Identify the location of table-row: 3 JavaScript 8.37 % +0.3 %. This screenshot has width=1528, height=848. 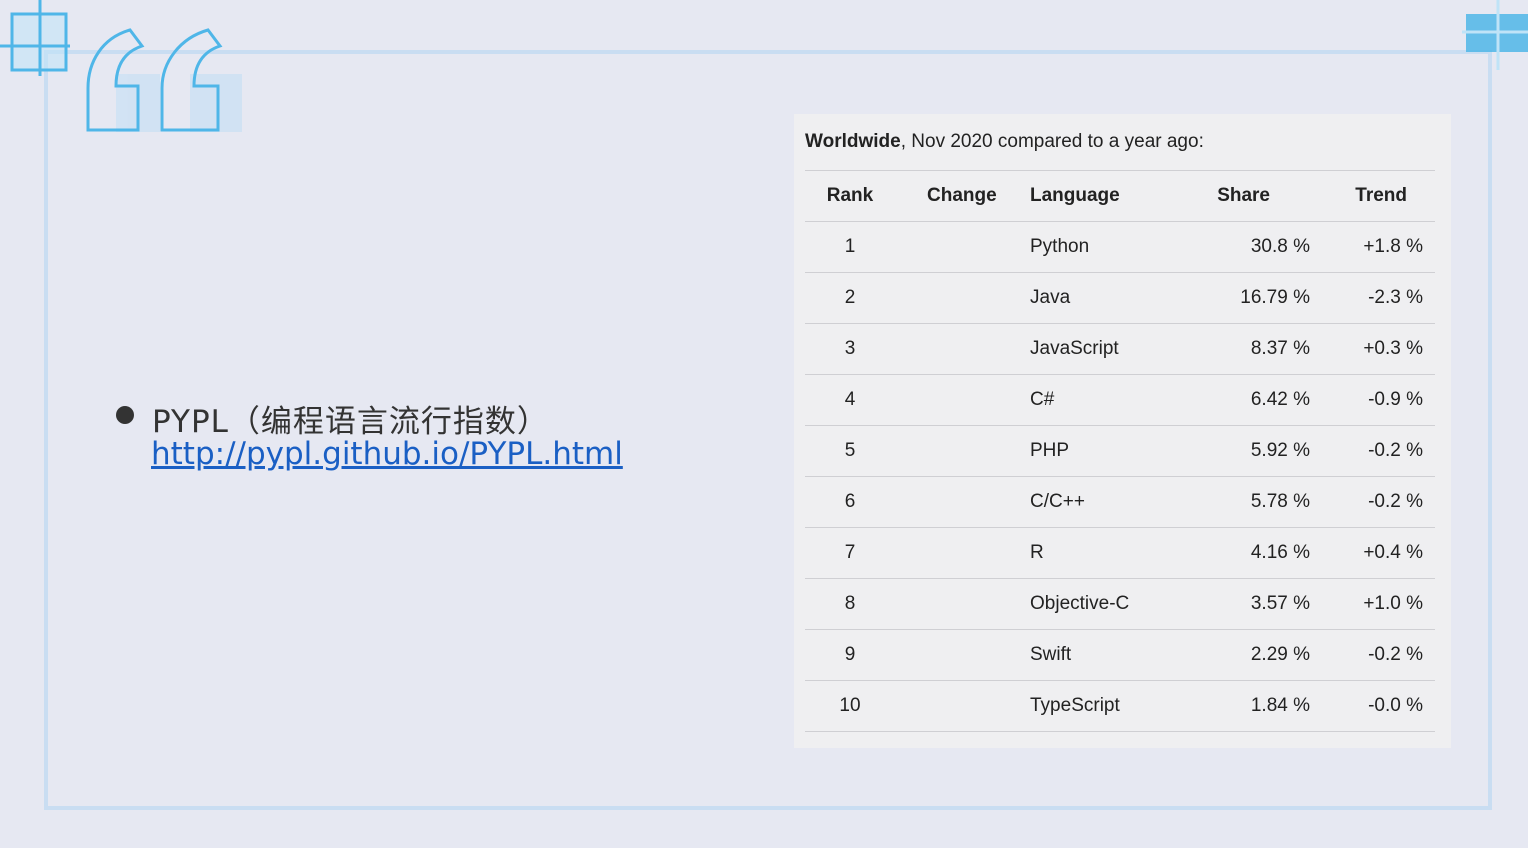
(1120, 349).